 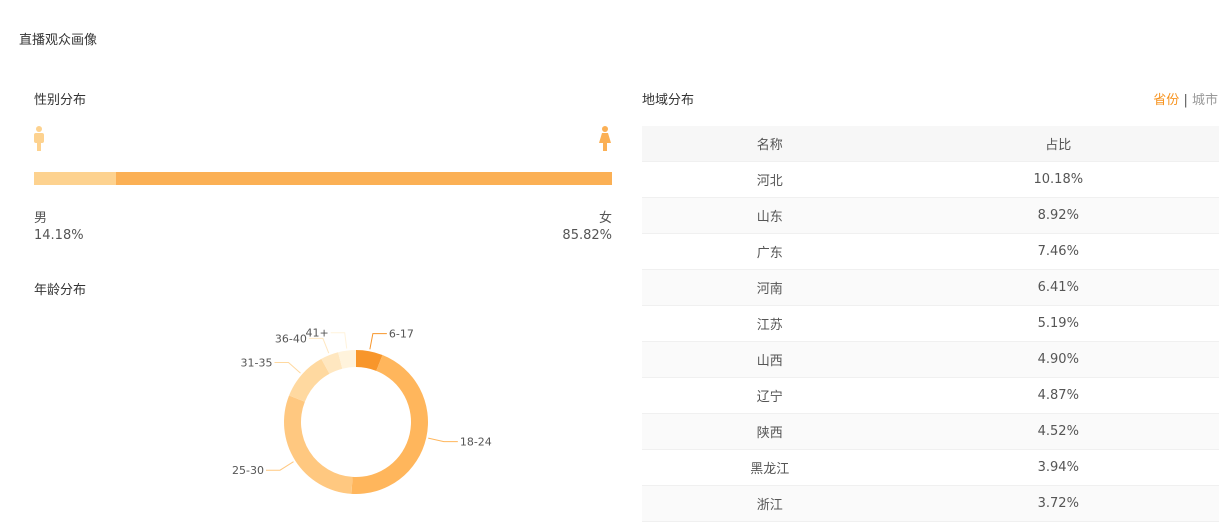 I want to click on gender-title: 性别分布, so click(x=60, y=100).